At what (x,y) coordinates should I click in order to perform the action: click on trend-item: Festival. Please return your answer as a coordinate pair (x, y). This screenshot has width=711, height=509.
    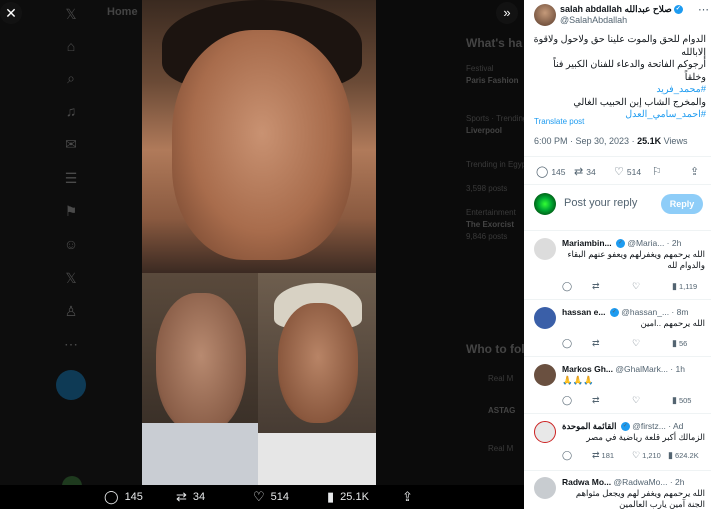
    Looking at the image, I should click on (480, 68).